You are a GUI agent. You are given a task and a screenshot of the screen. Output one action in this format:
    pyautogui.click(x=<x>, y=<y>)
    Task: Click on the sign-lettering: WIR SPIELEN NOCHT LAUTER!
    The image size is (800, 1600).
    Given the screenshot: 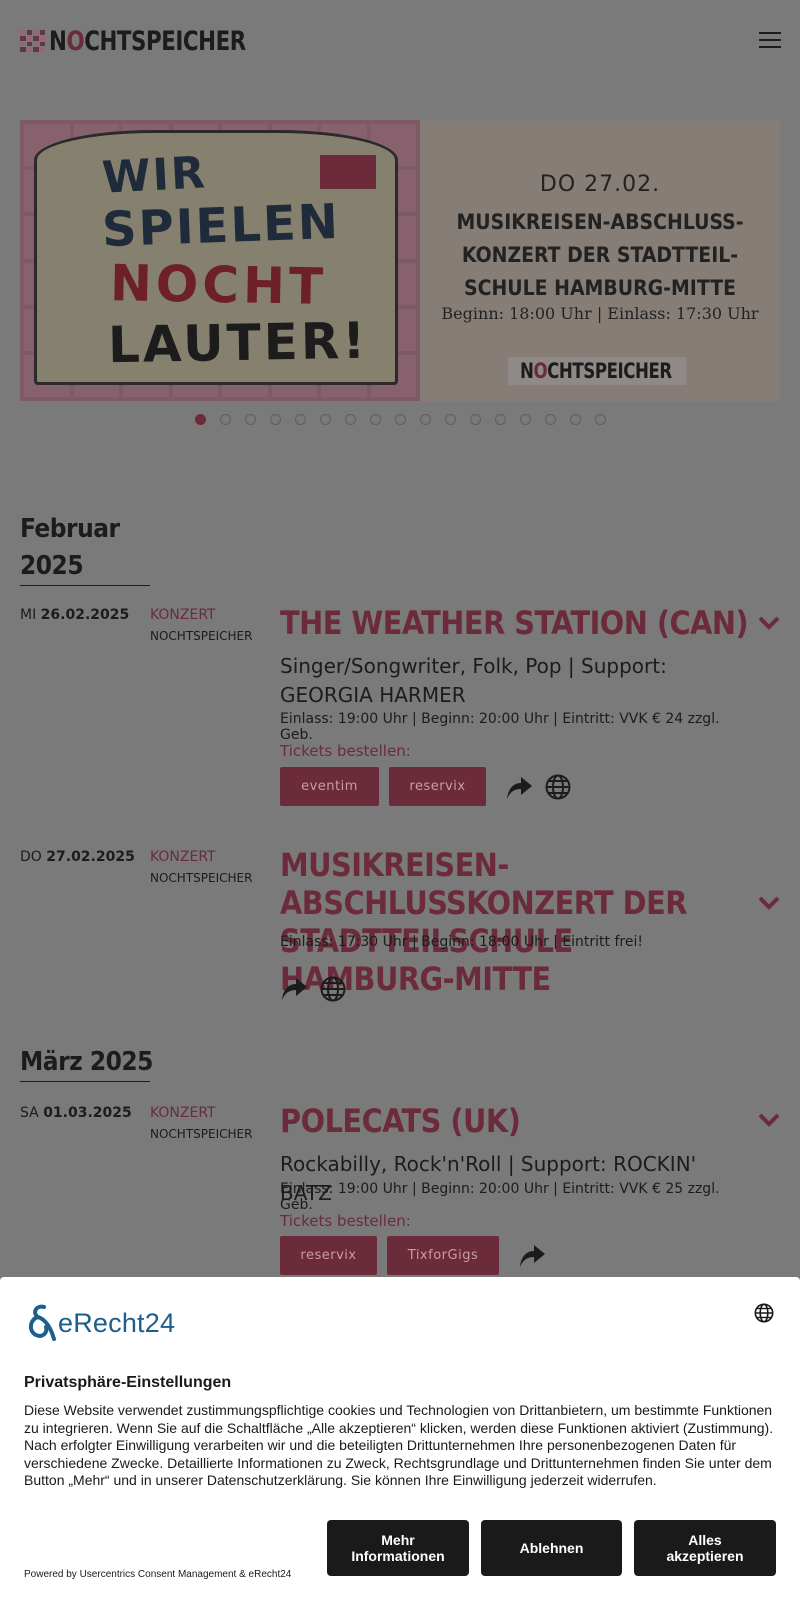 What is the action you would take?
    pyautogui.click(x=224, y=263)
    